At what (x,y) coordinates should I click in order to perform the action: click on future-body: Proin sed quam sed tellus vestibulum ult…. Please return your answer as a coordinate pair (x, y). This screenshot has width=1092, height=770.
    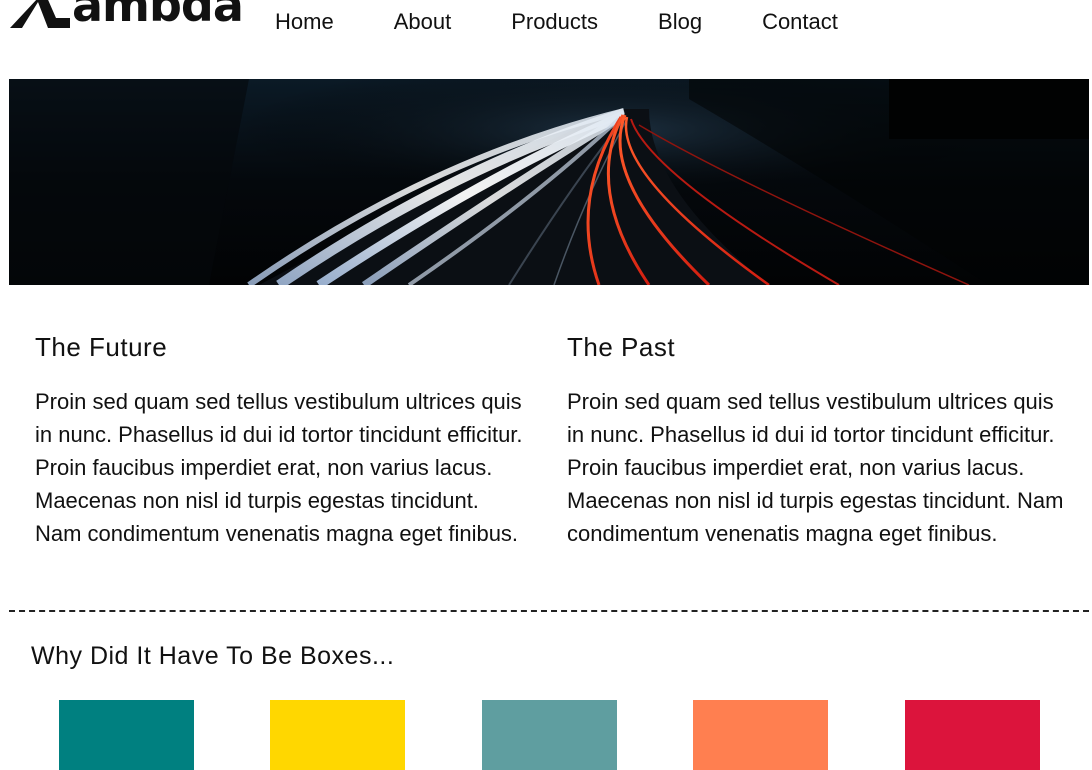
    Looking at the image, I should click on (279, 467).